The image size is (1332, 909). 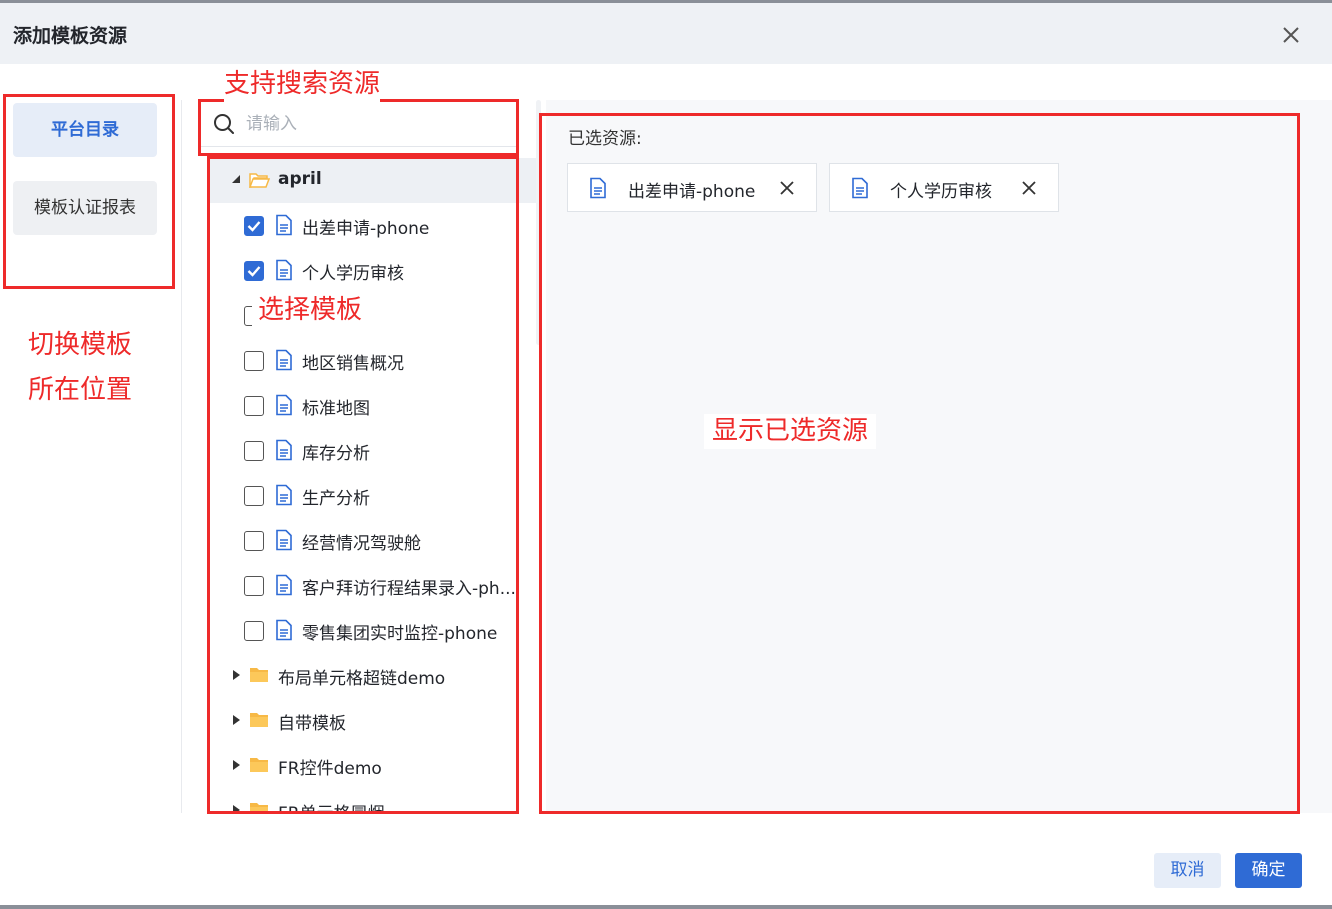 I want to click on cancel-button: 取消, so click(x=1187, y=870).